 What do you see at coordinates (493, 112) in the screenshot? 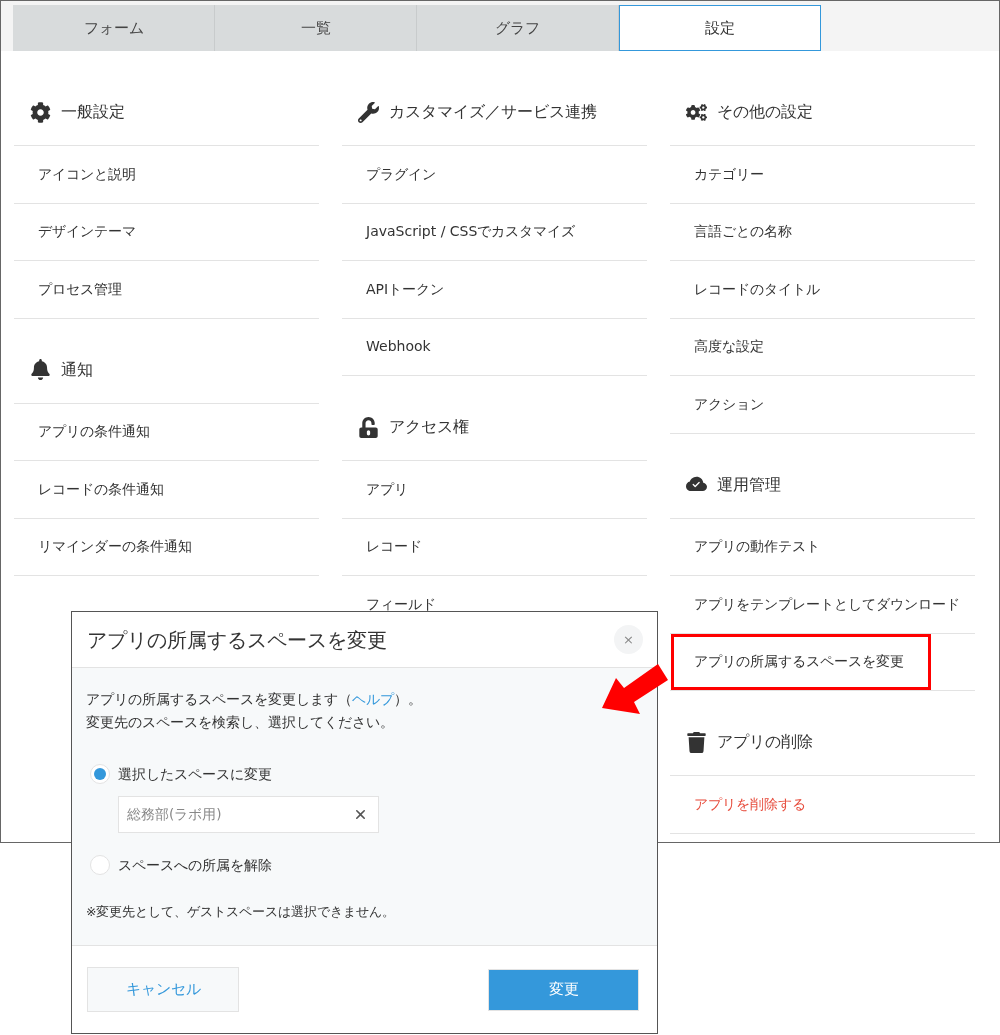
I see `section-heading: カスタマイズ／サービス連携` at bounding box center [493, 112].